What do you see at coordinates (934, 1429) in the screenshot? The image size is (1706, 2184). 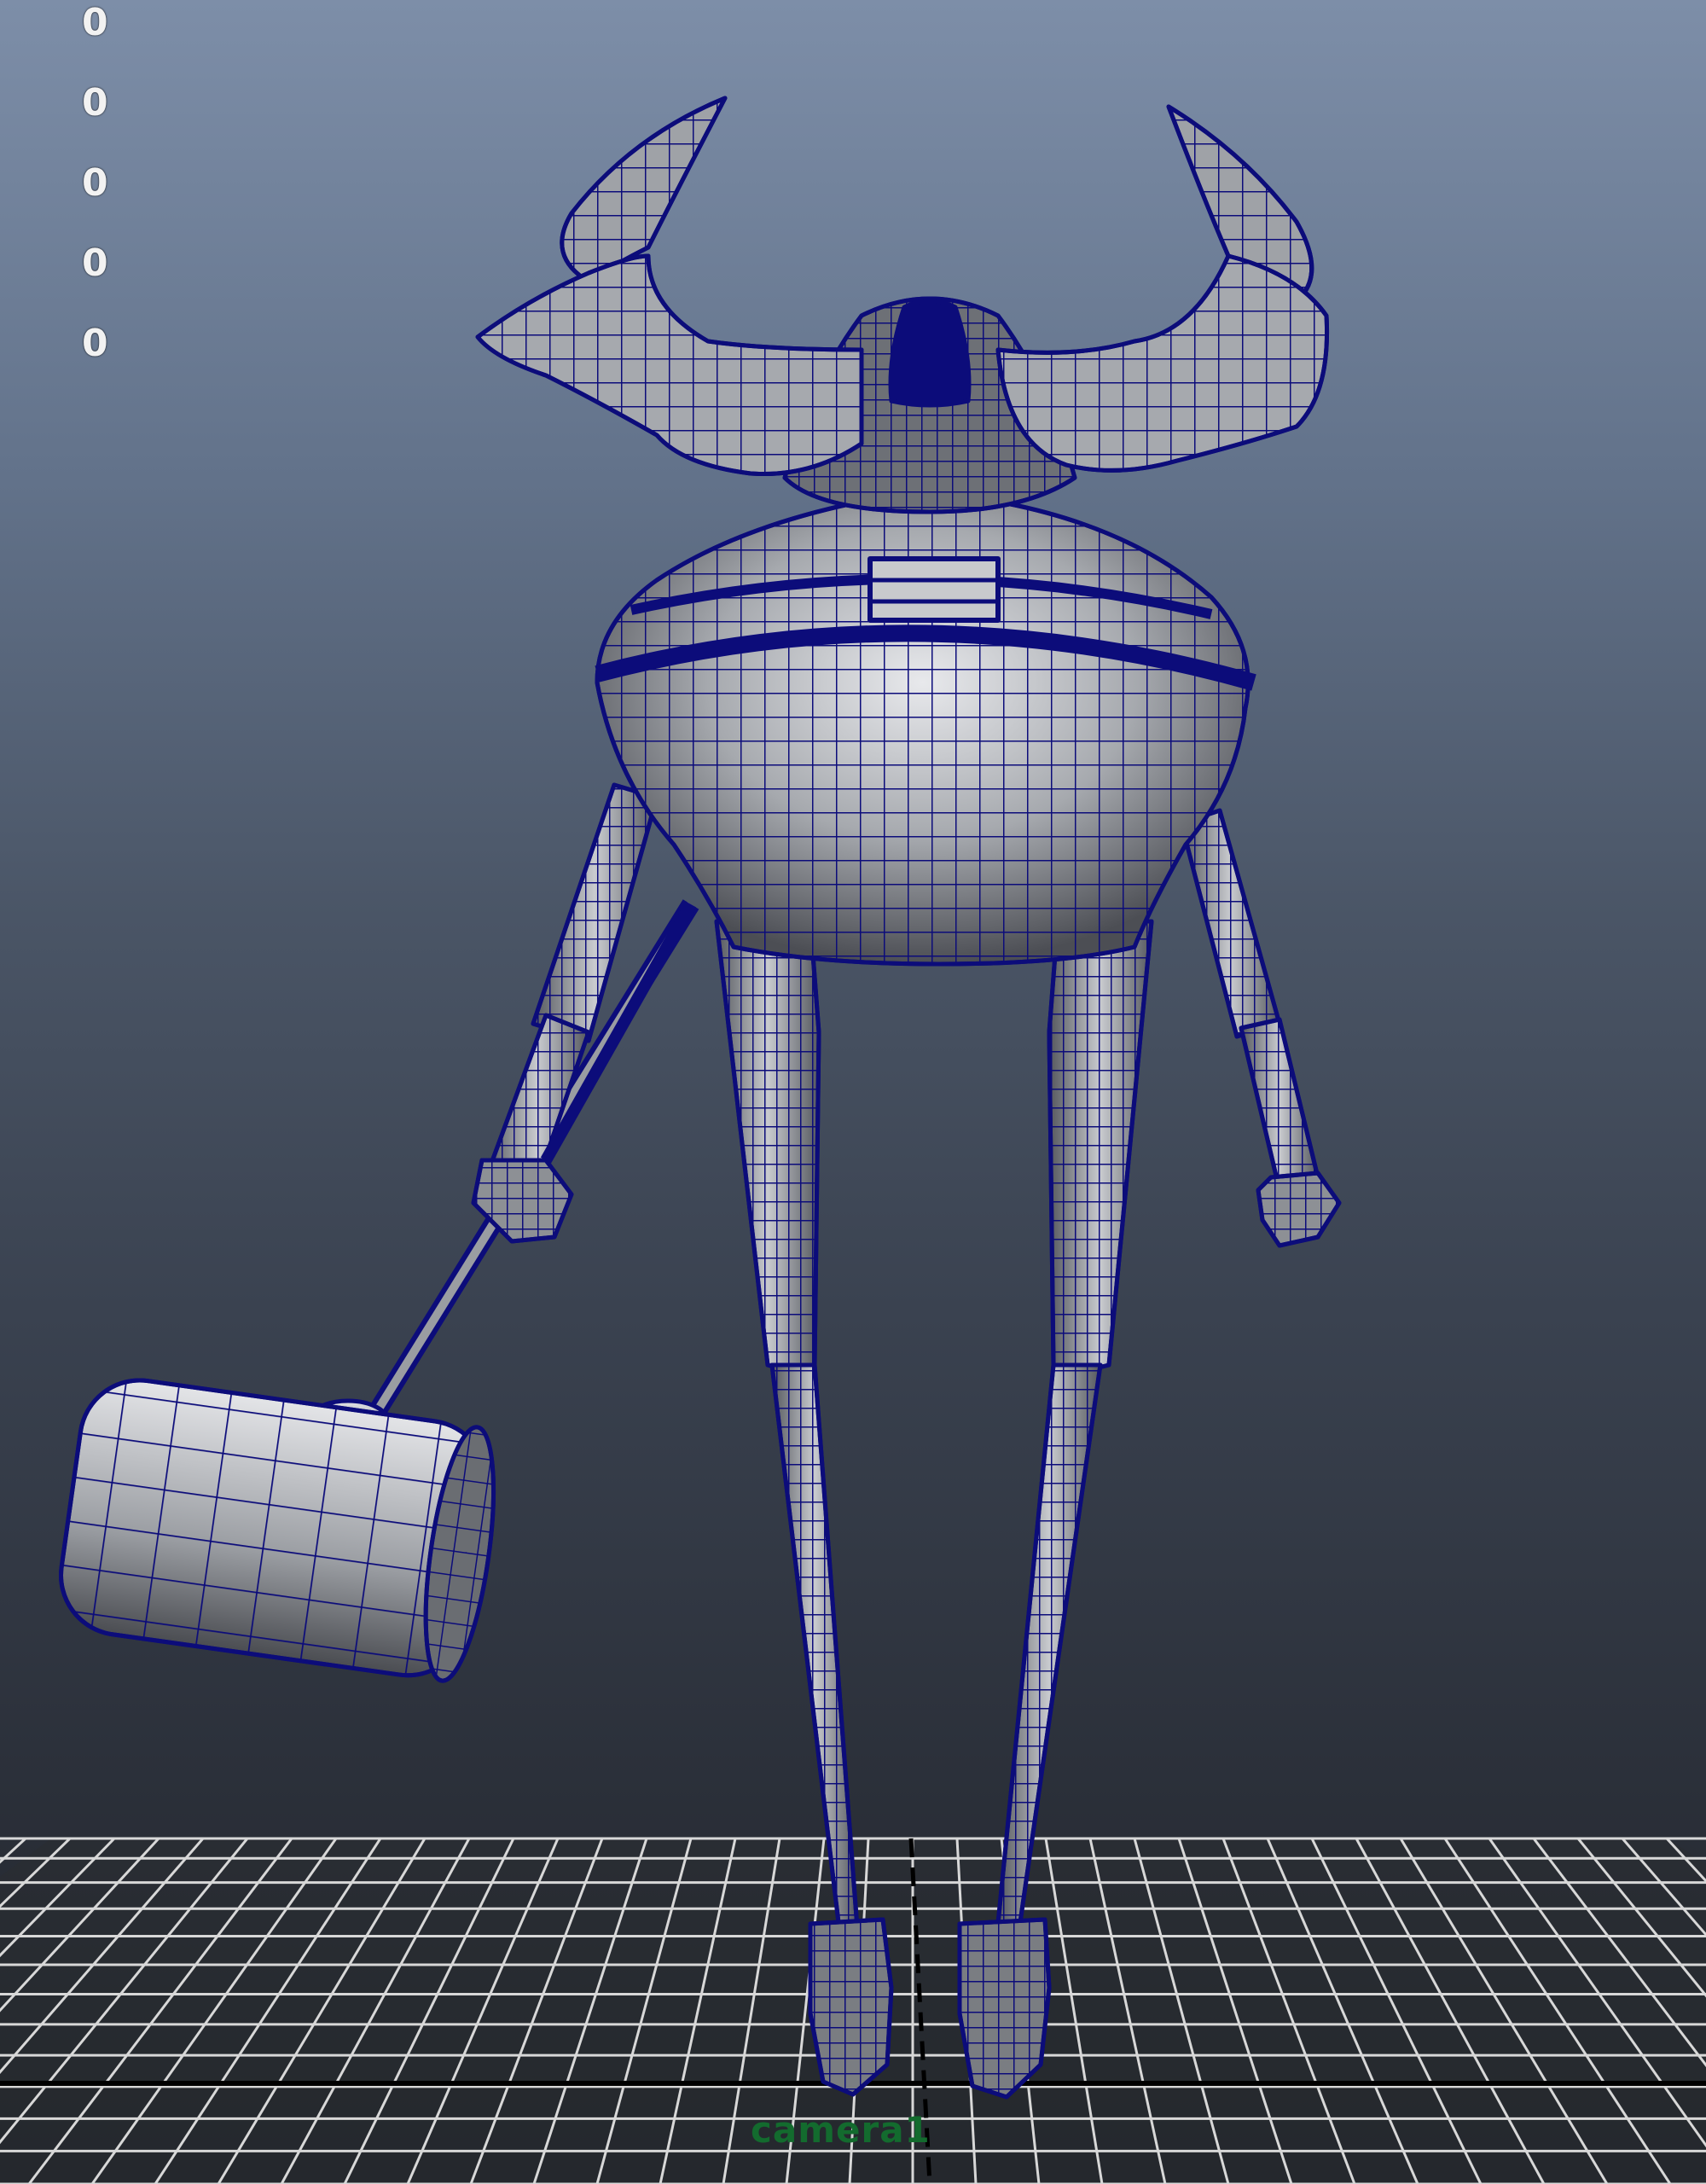 I see `legs-icon` at bounding box center [934, 1429].